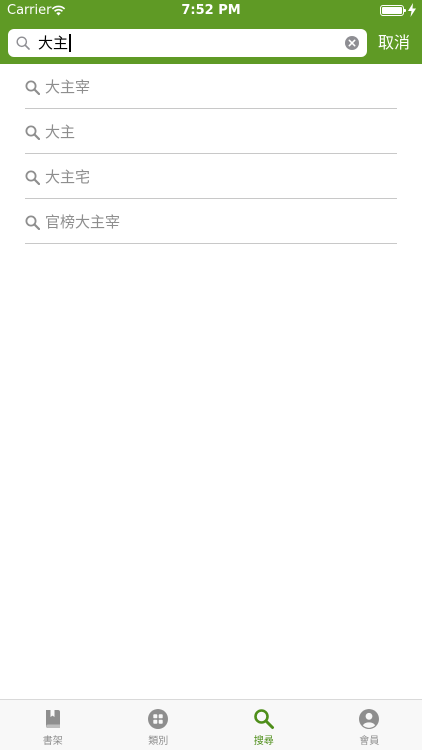 Image resolution: width=422 pixels, height=750 pixels. I want to click on tab-label: 會員, so click(369, 741).